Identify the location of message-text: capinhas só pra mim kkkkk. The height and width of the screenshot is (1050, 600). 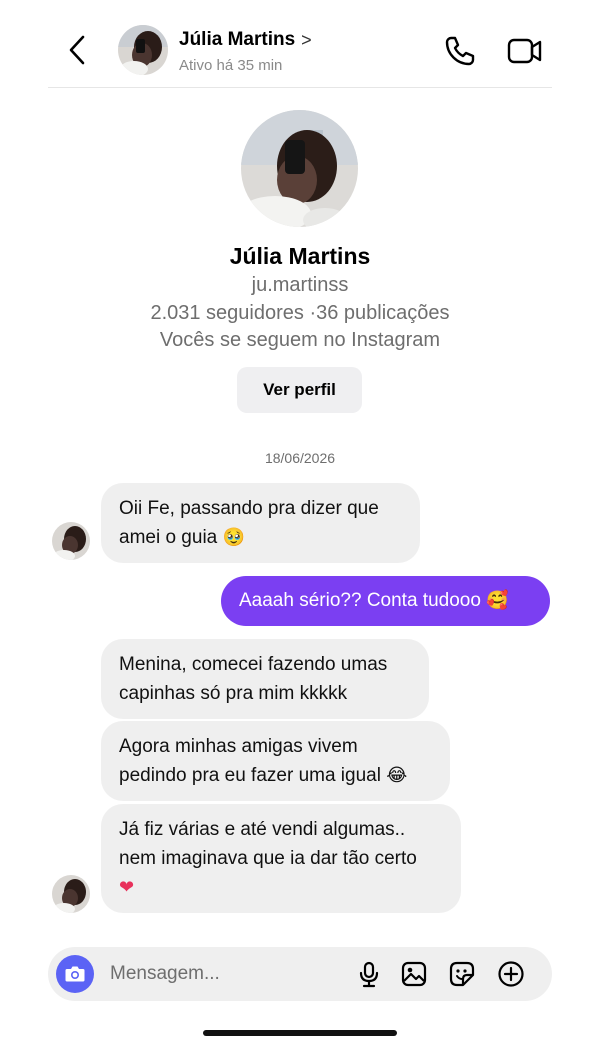
(233, 693).